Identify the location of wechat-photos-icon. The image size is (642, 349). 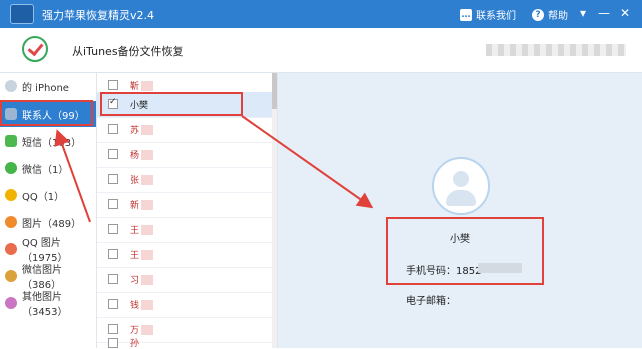
(11, 276).